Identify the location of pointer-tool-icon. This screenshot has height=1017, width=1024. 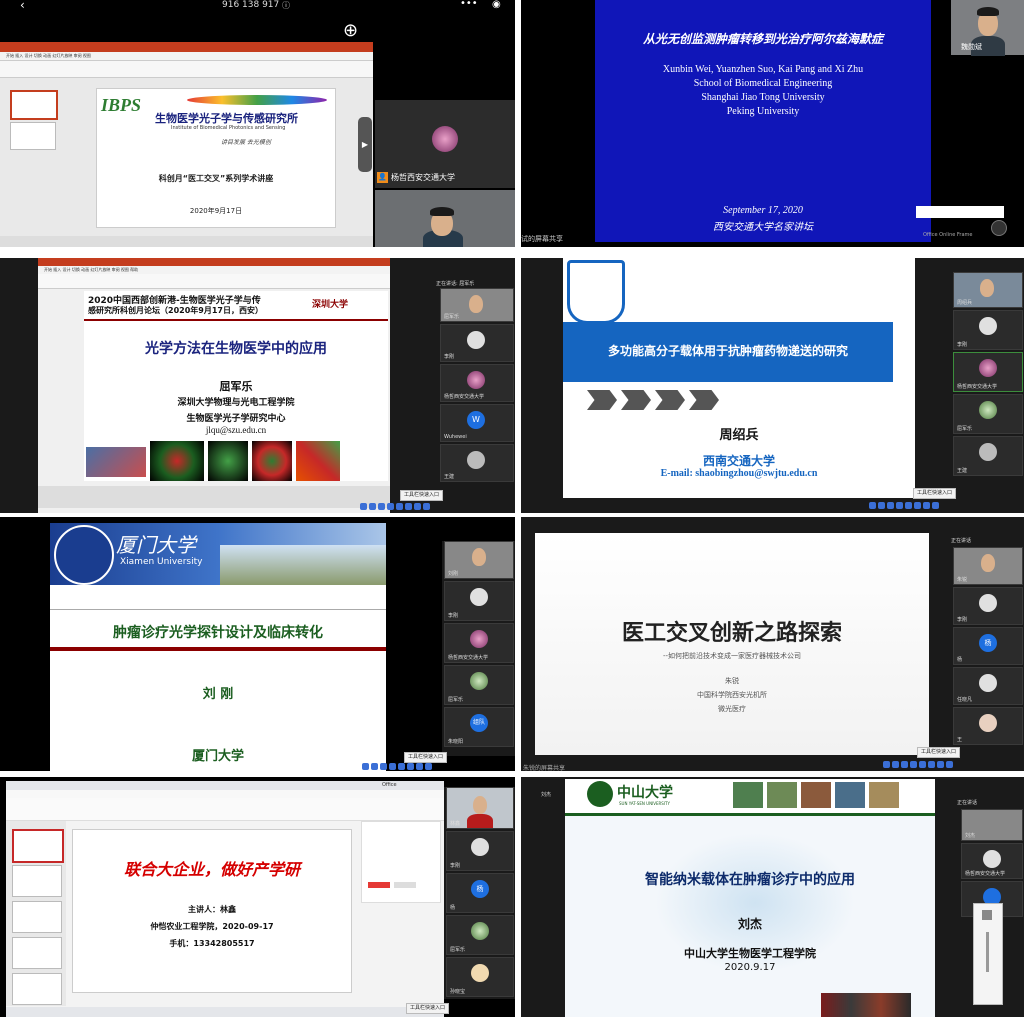
(987, 952).